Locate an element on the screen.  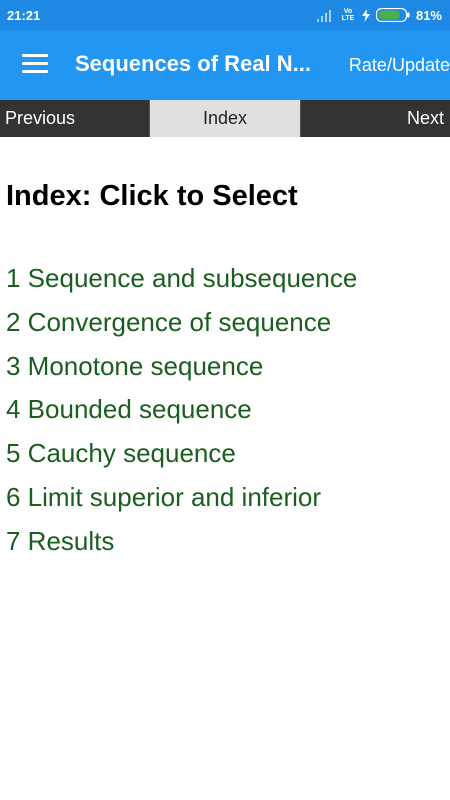
index-item-convergence-of-sequence: 2 Convergence of sequence is located at coordinates (181, 326).